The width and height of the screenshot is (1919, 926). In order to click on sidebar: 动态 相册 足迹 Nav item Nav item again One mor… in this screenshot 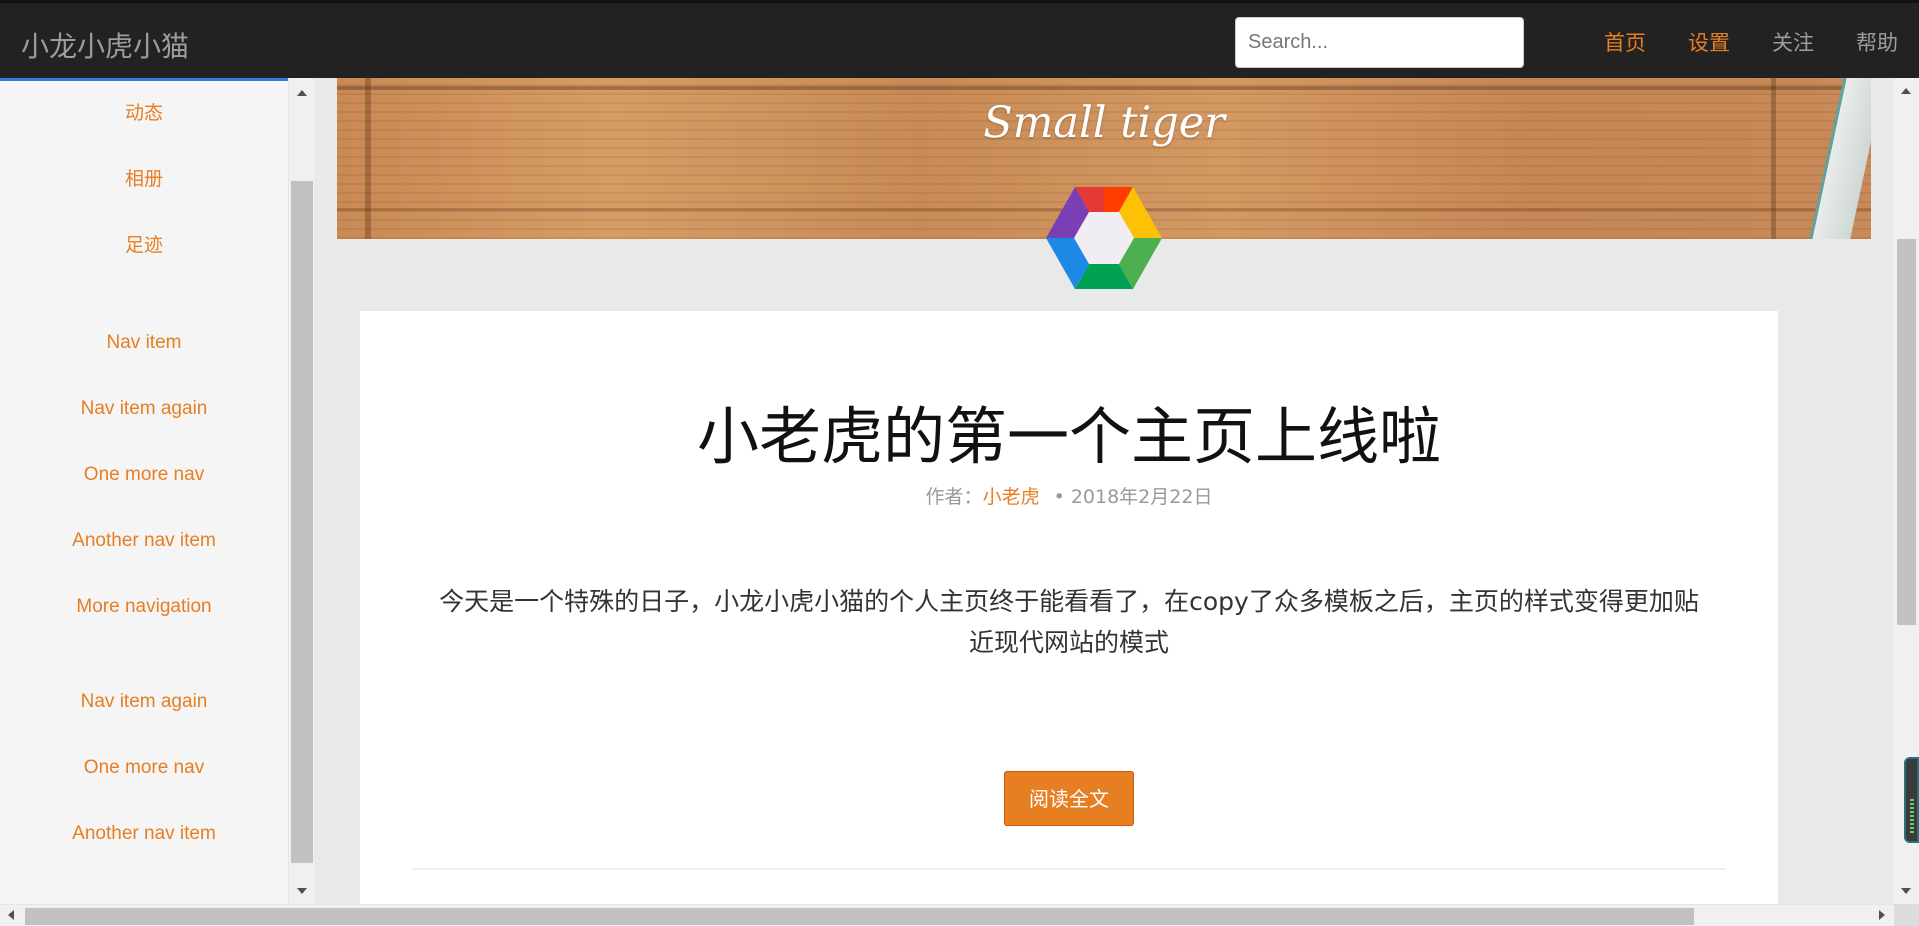, I will do `click(144, 491)`.